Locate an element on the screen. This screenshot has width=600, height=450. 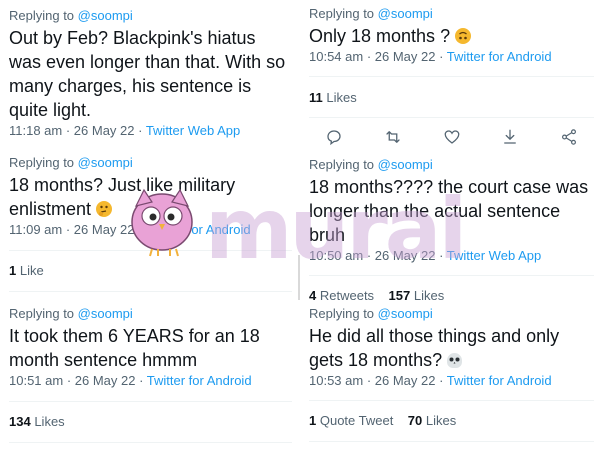
likes-stat: 70 Likes is located at coordinates (432, 420).